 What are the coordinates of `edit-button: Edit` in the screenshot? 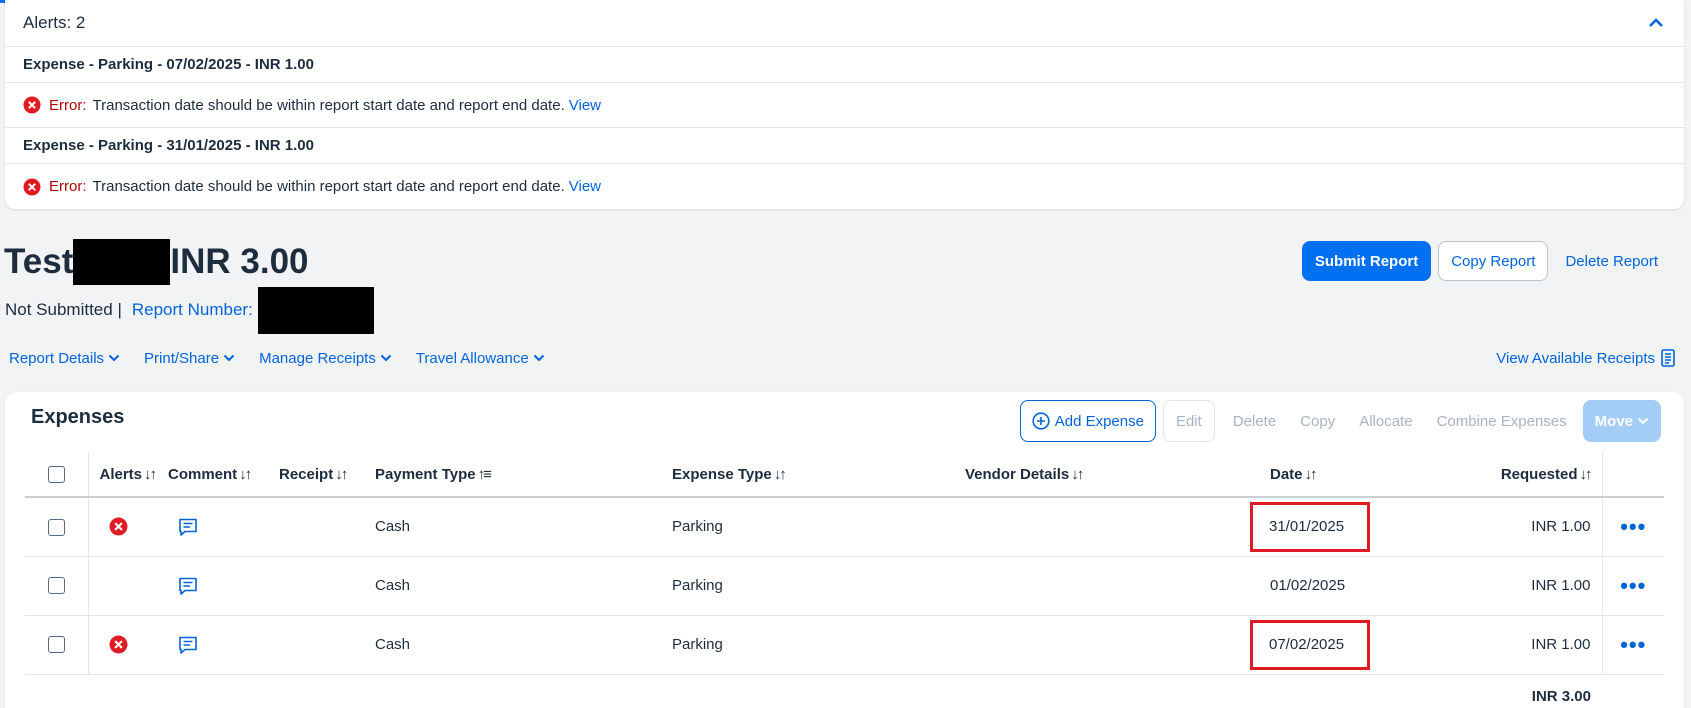 It's located at (1188, 421).